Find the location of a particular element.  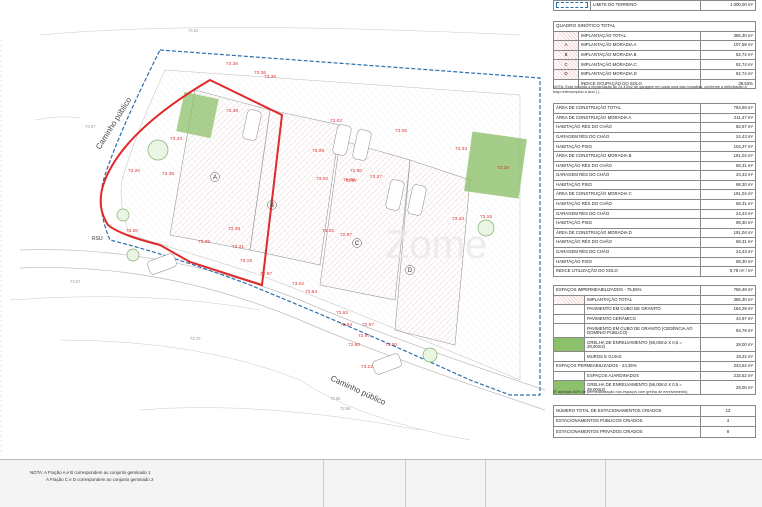

espacos-label: ESPAÇOS AJARDINADOS is located at coordinates (642, 376).